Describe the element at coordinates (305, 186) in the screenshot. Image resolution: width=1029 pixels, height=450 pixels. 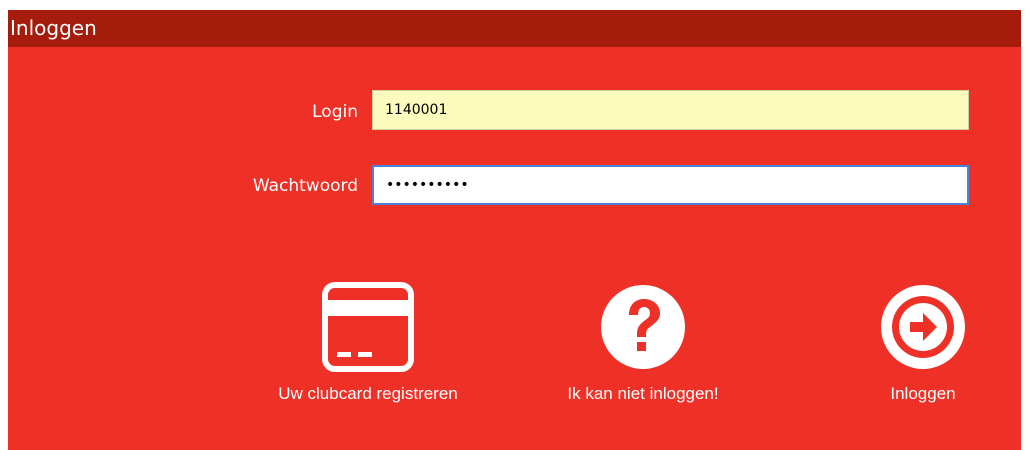
I see `password-label: Wachtwoord` at that location.